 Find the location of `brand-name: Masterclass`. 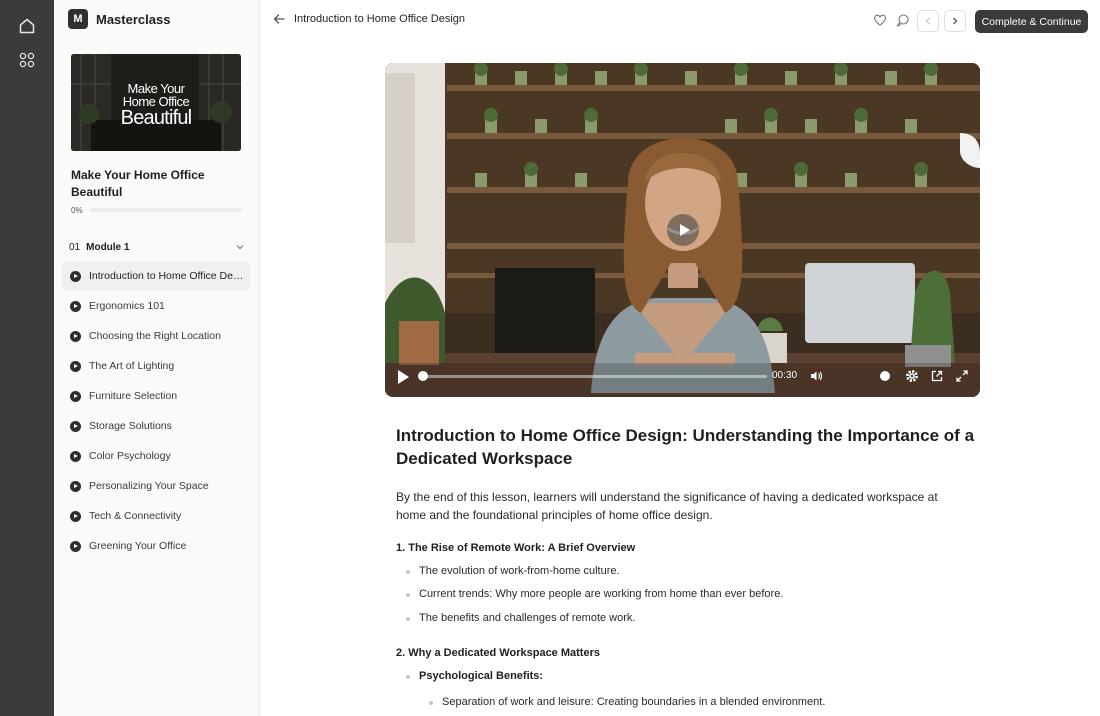

brand-name: Masterclass is located at coordinates (133, 19).